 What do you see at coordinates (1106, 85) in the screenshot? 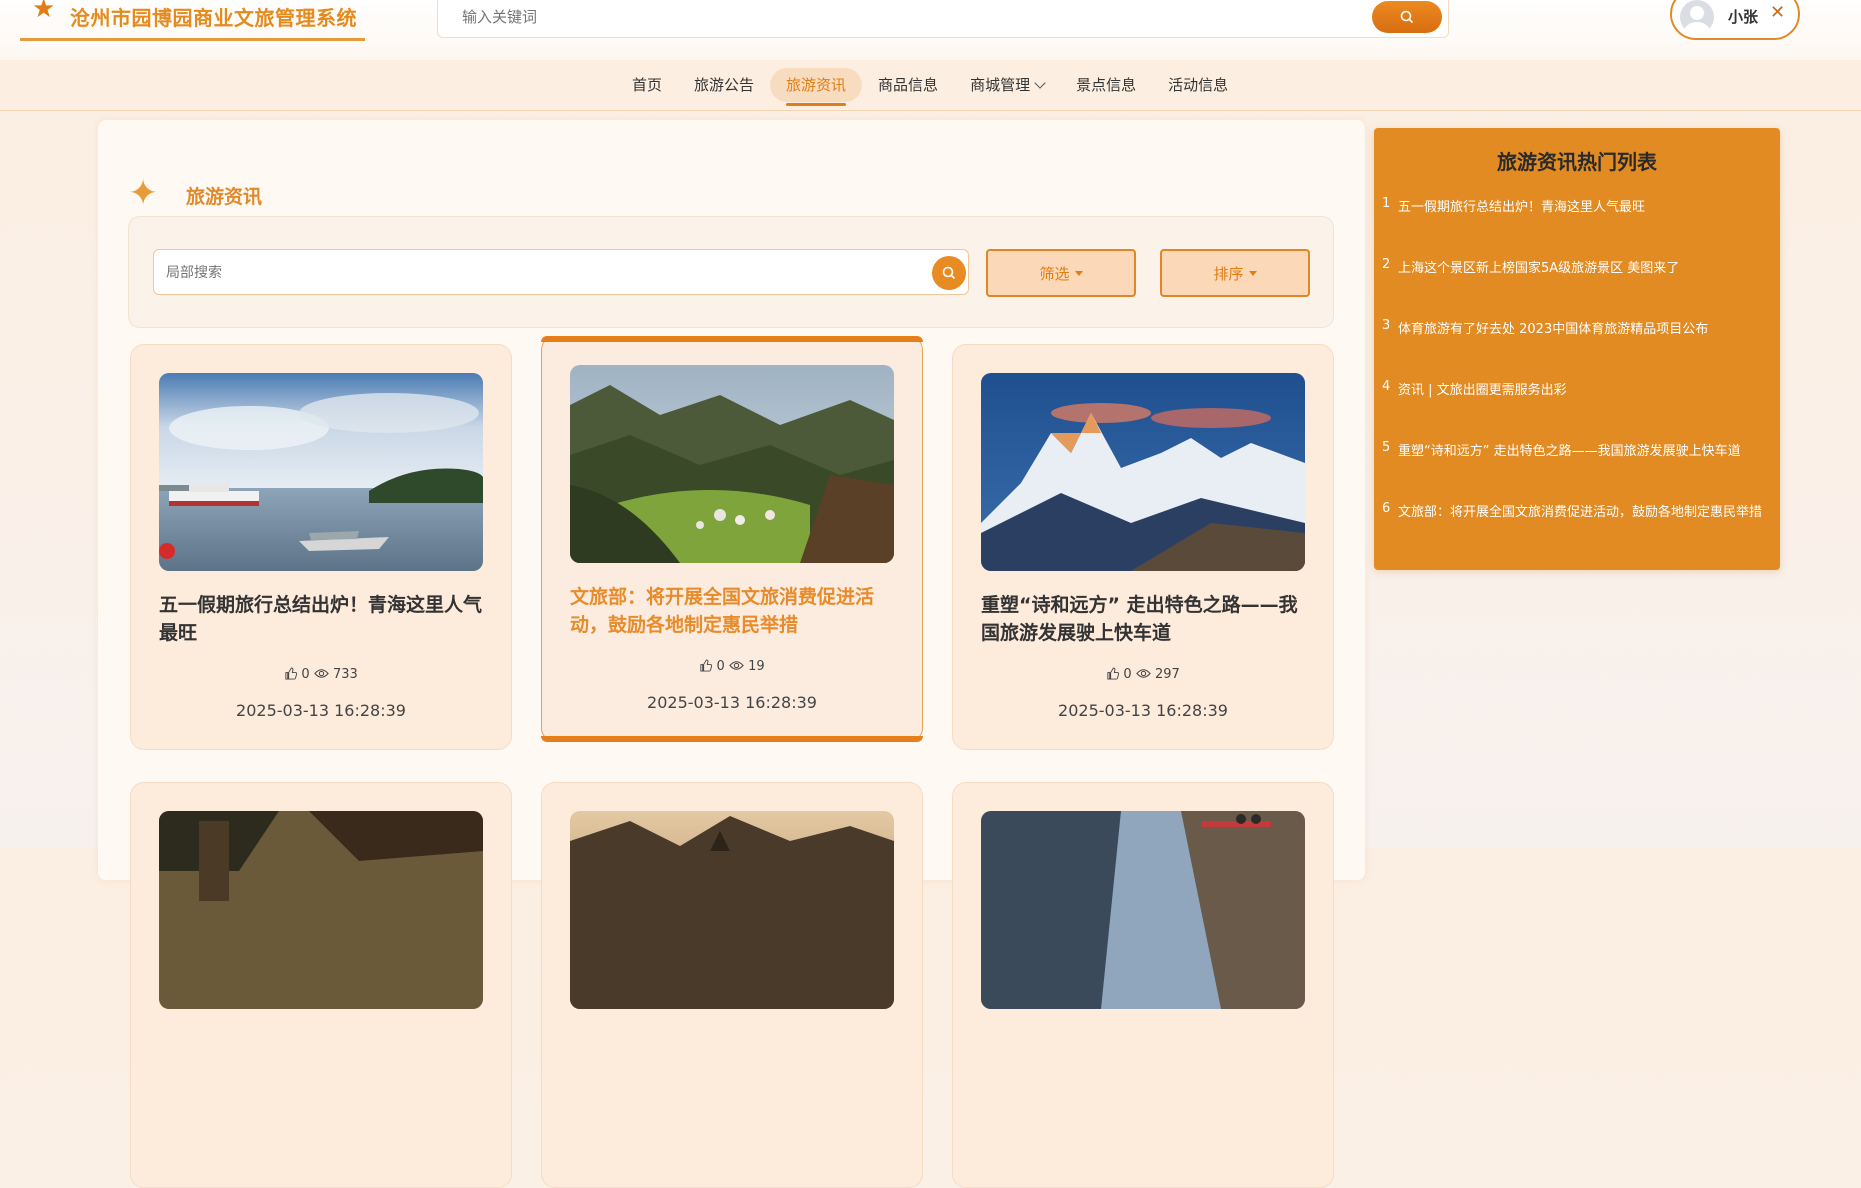
I see `nav-item-attractions: 景点信息` at bounding box center [1106, 85].